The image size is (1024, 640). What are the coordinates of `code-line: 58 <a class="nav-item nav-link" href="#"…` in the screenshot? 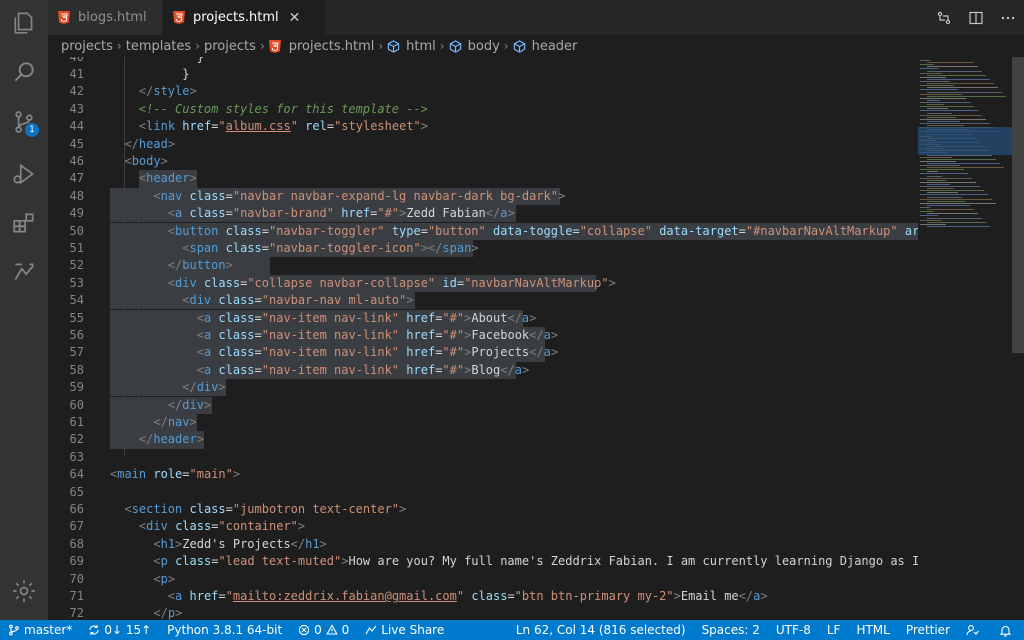 It's located at (483, 370).